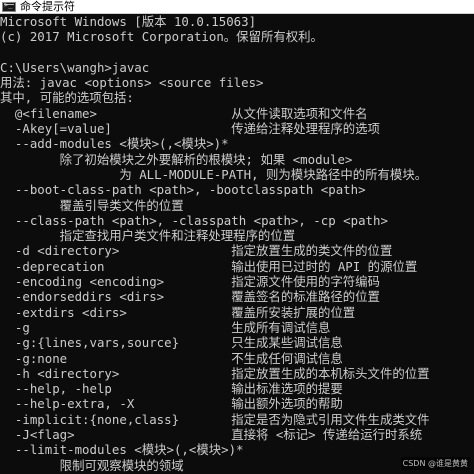  Describe the element at coordinates (122, 450) in the screenshot. I see `console-line: --limit-modules <模块>(,<模块>)*` at that location.